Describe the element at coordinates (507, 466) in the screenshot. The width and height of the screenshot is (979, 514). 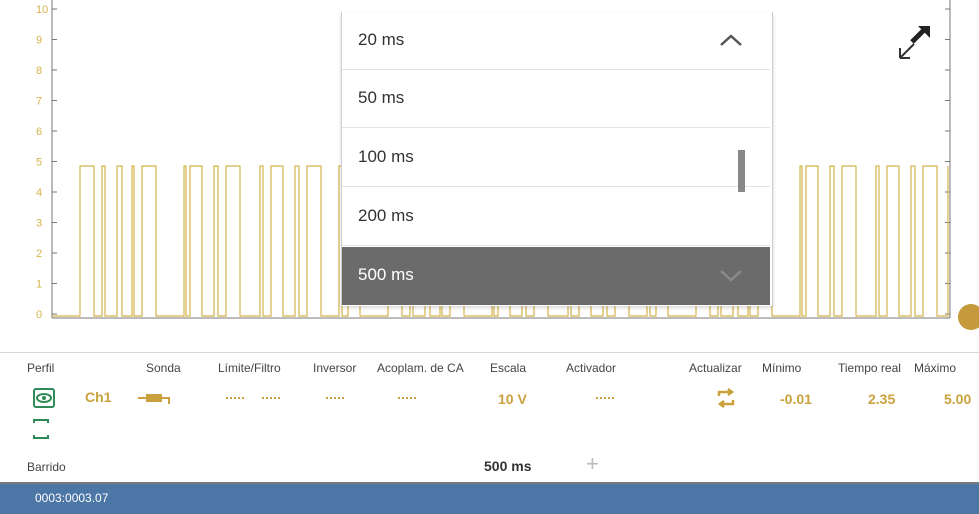
I see `sweep-value: 500 ms` at that location.